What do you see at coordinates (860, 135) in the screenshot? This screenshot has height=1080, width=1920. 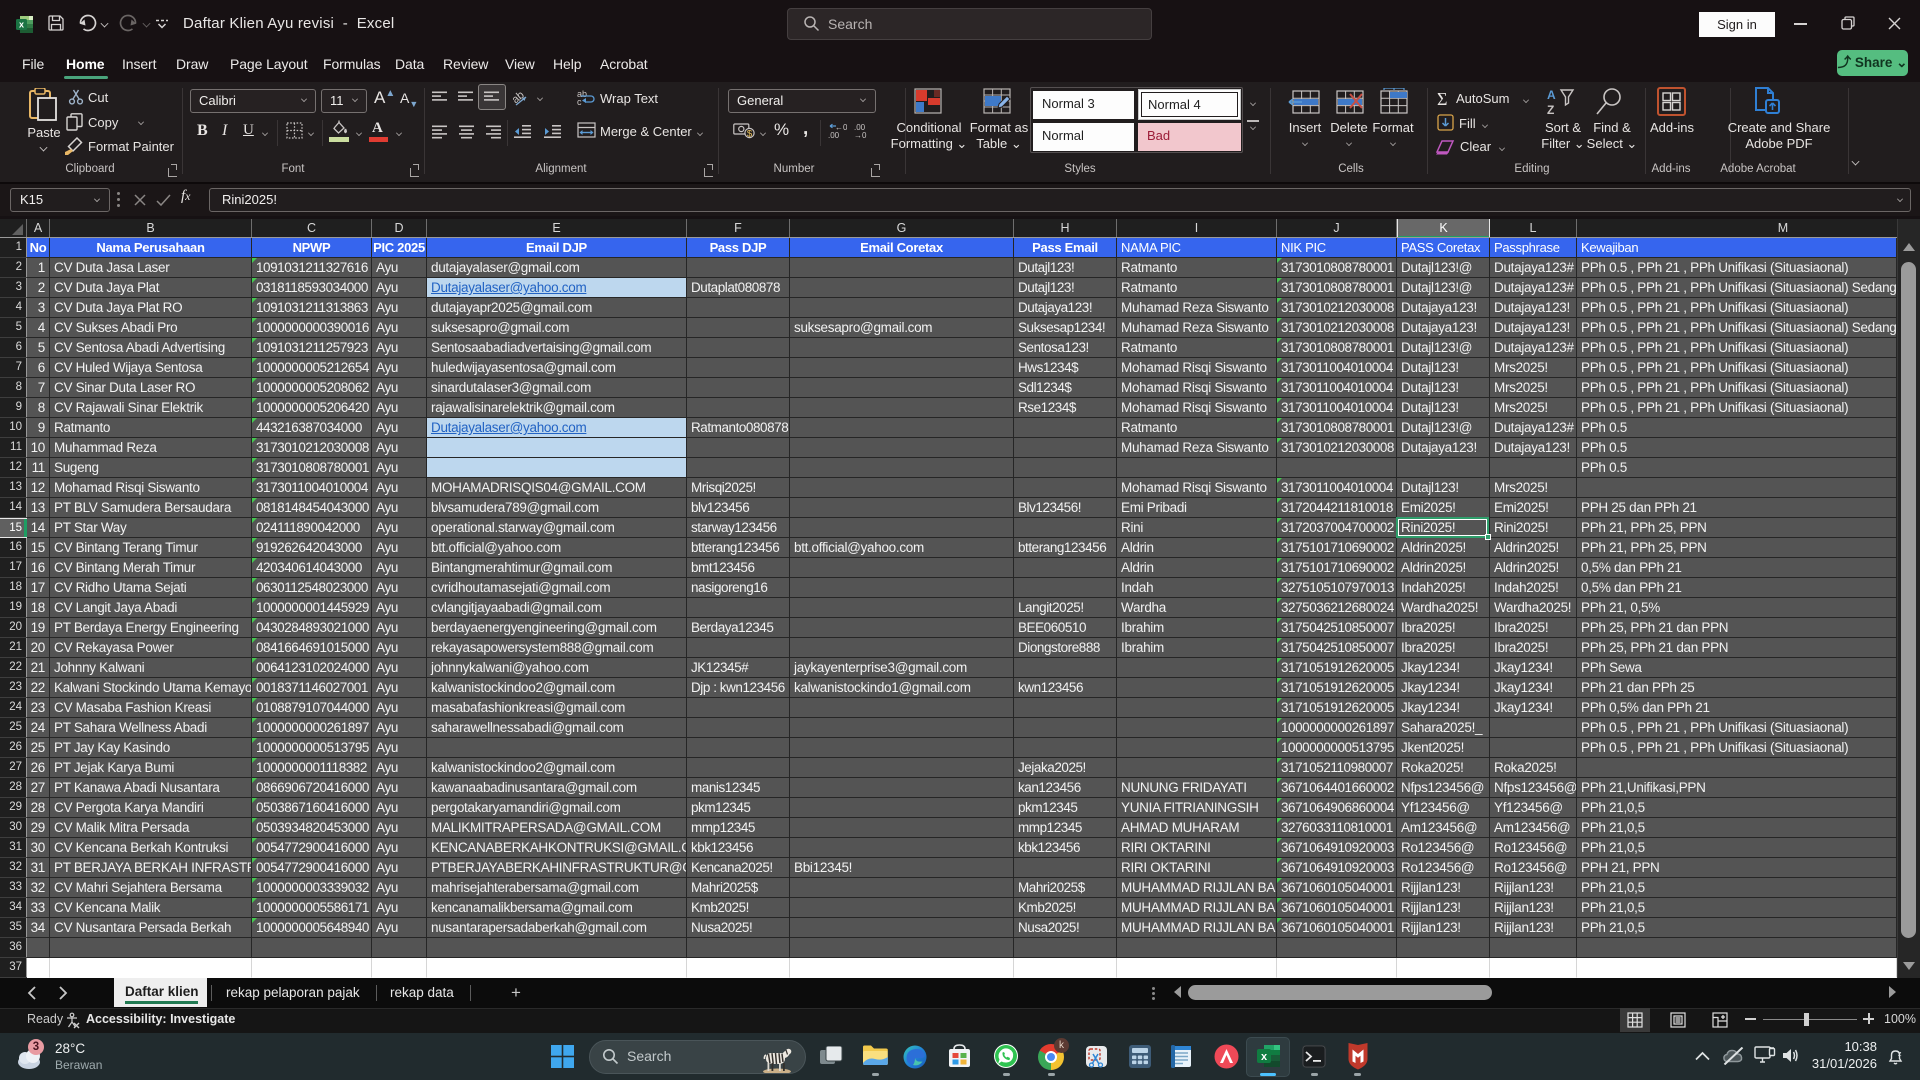 I see `svg-text: →0` at bounding box center [860, 135].